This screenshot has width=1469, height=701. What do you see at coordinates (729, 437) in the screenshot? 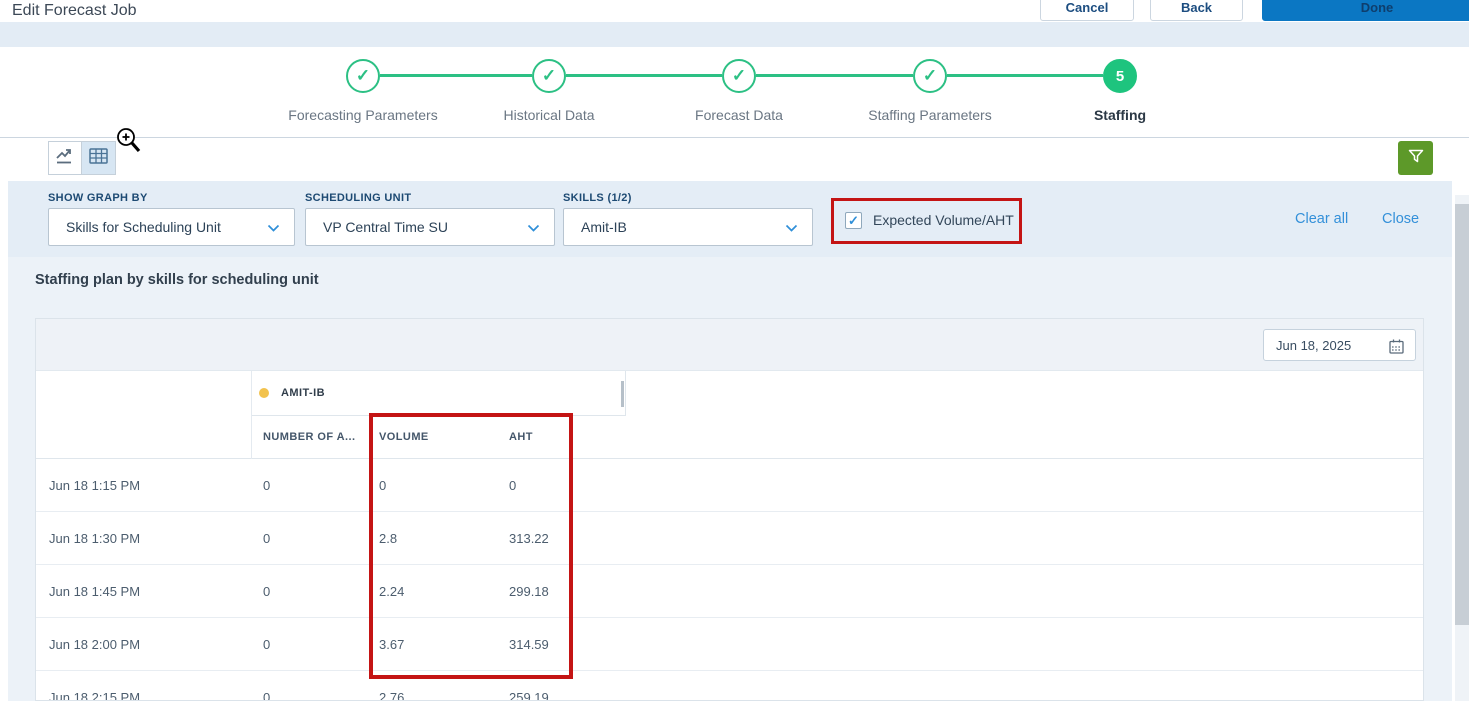
I see `column-header-row: NUMBER OF A... VOLUME AHT` at bounding box center [729, 437].